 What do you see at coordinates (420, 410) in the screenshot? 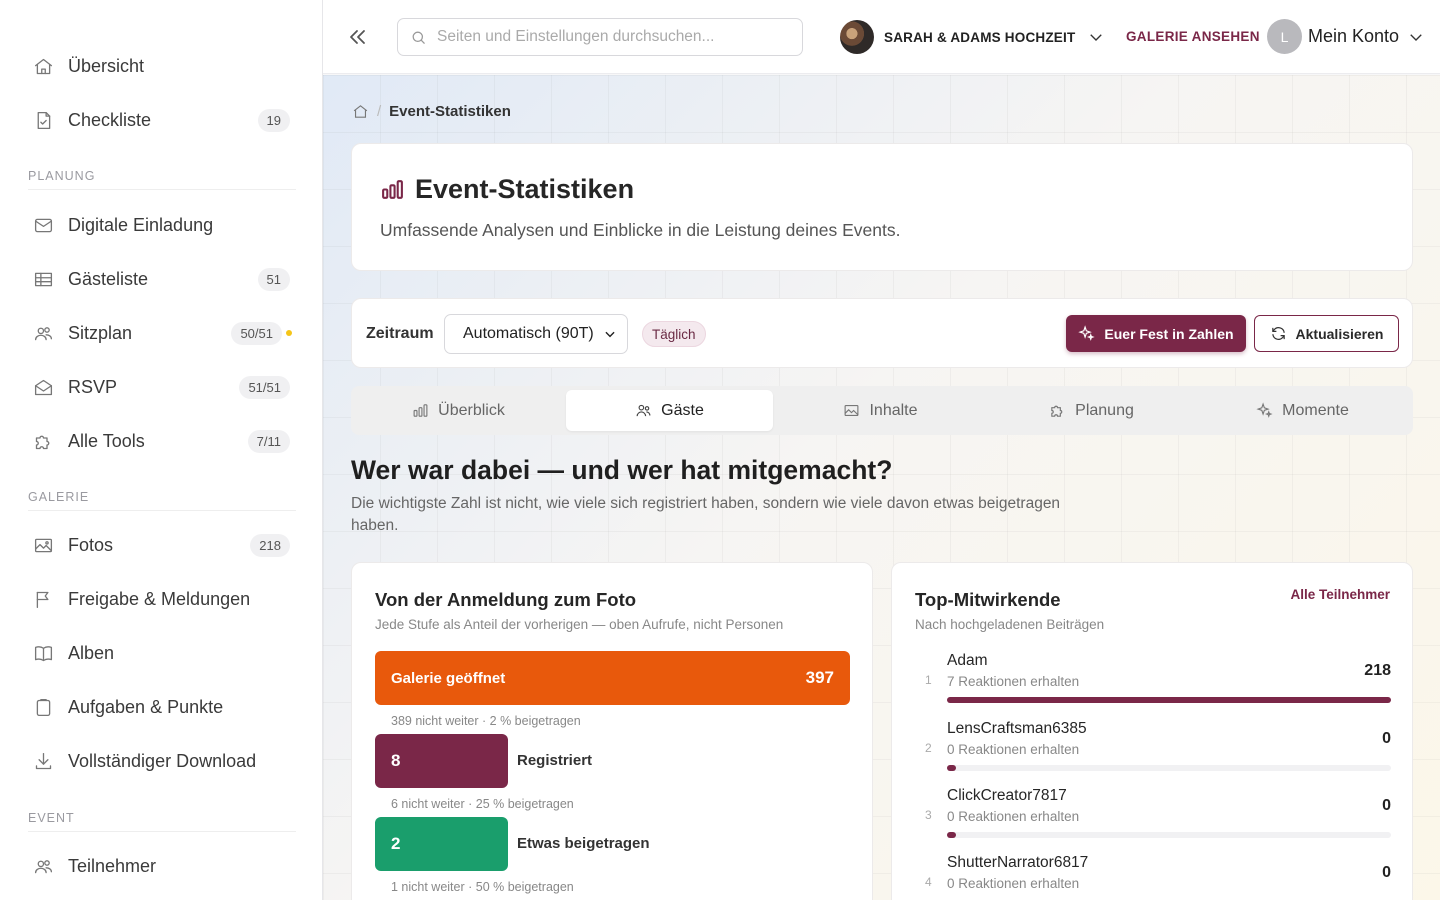
I see `bar-chart-icon` at bounding box center [420, 410].